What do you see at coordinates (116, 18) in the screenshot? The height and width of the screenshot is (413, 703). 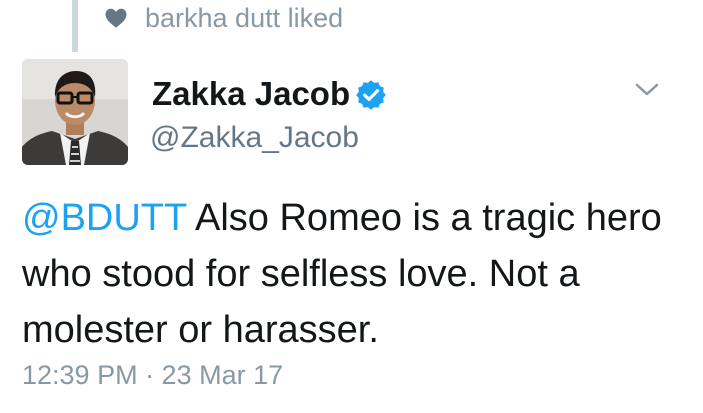 I see `heart-icon` at bounding box center [116, 18].